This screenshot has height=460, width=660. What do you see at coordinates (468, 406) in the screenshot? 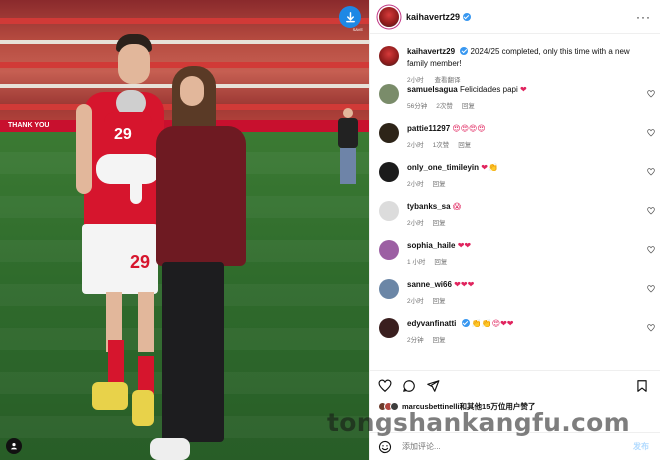
I see `likes-text: marcusbettinelli和其他15万位用户赞了` at bounding box center [468, 406].